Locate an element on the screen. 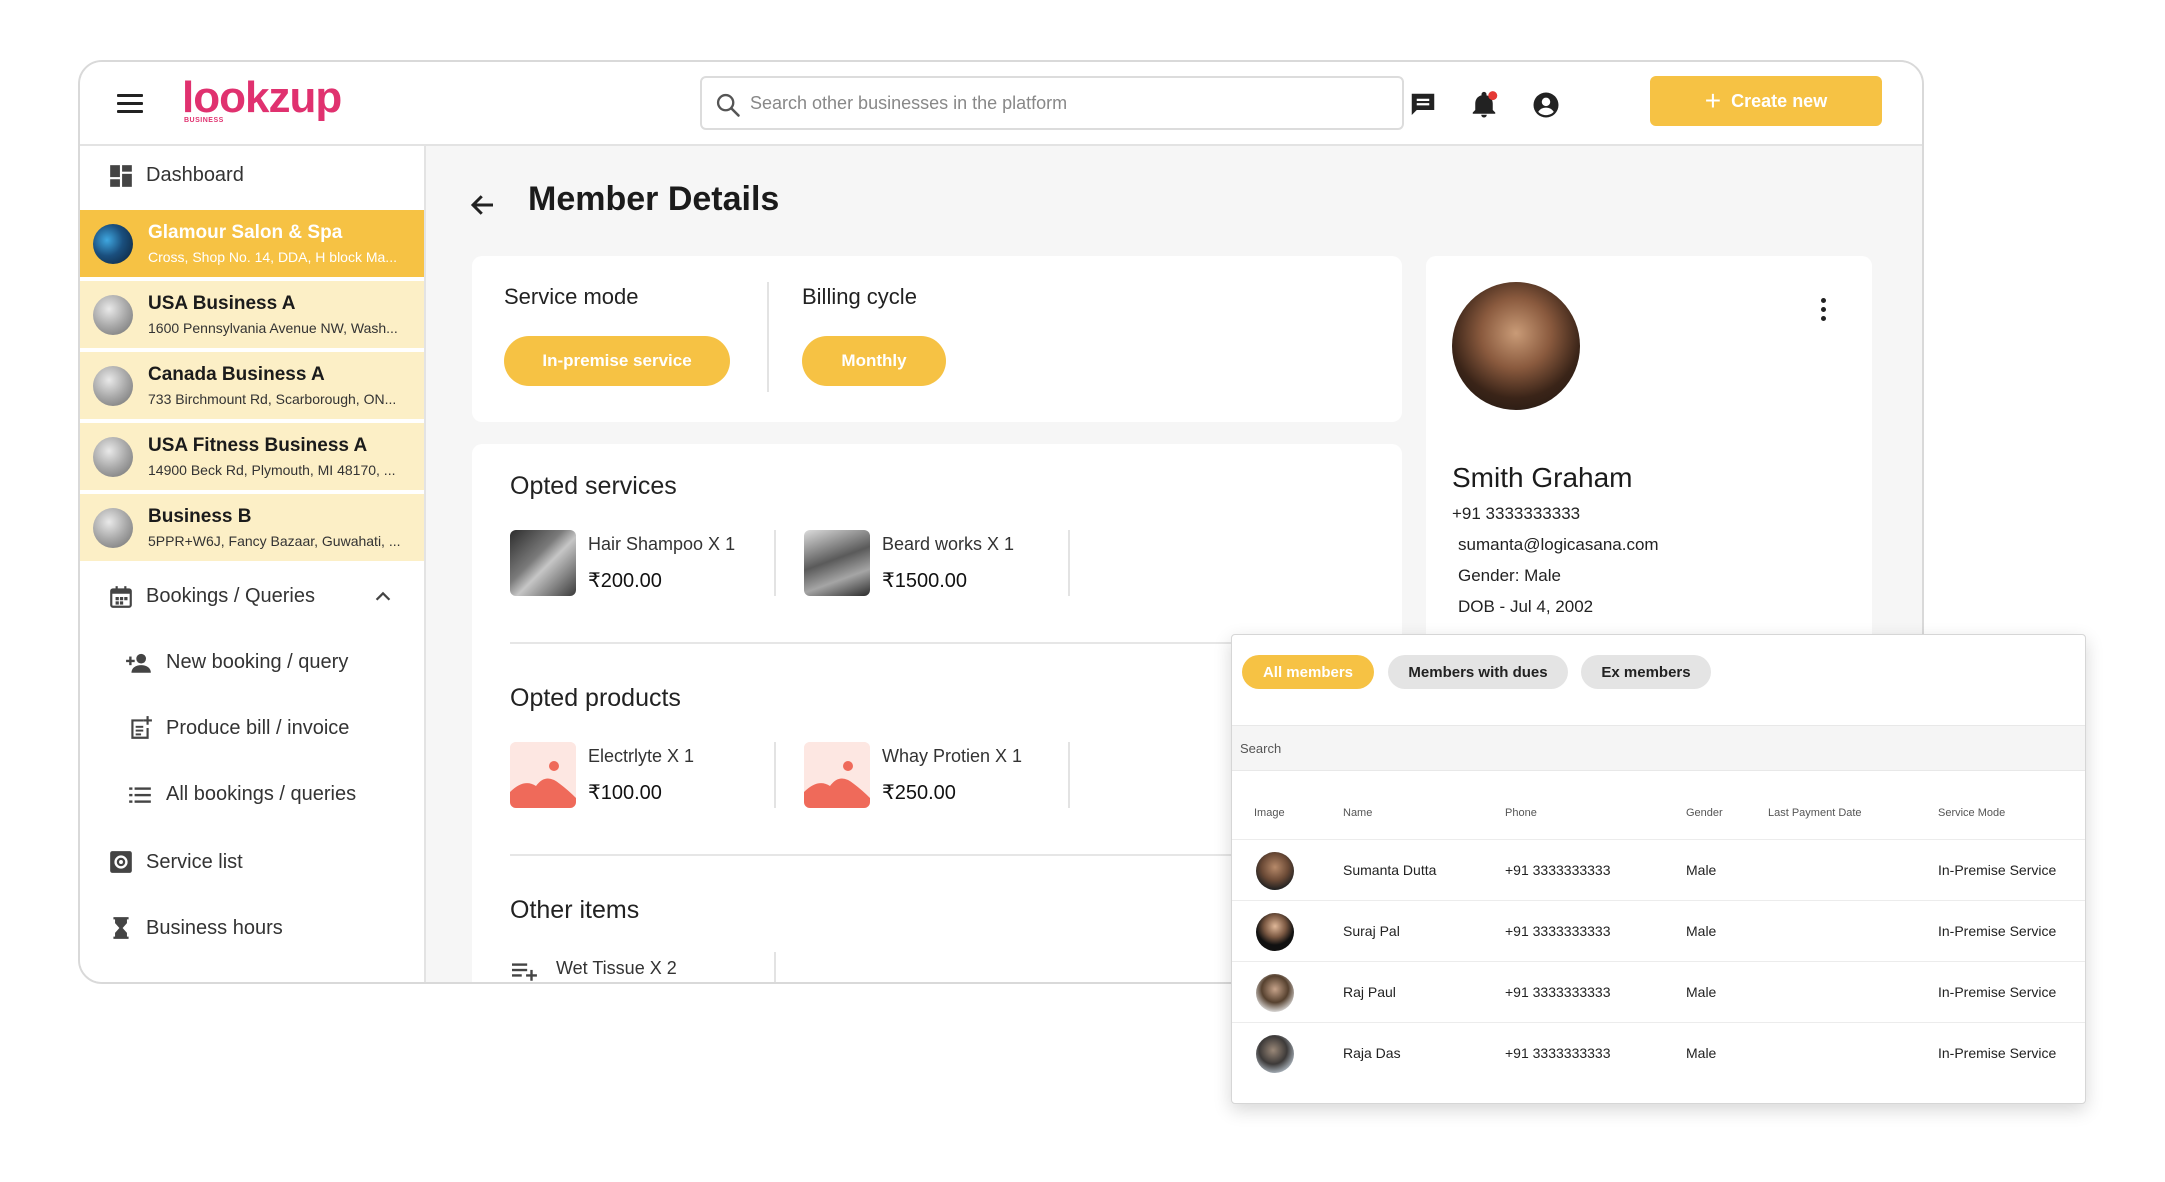 This screenshot has height=1182, width=2165. item-price: ₹200.00 is located at coordinates (625, 581).